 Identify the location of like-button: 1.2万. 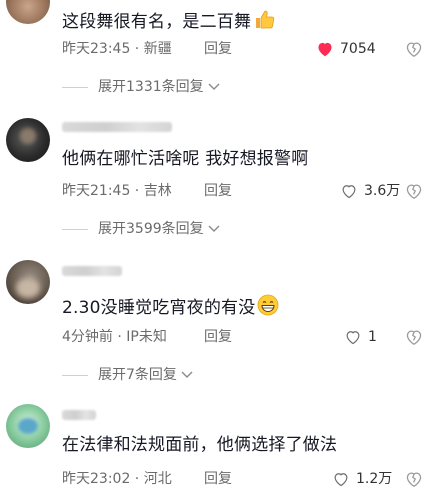
(362, 479).